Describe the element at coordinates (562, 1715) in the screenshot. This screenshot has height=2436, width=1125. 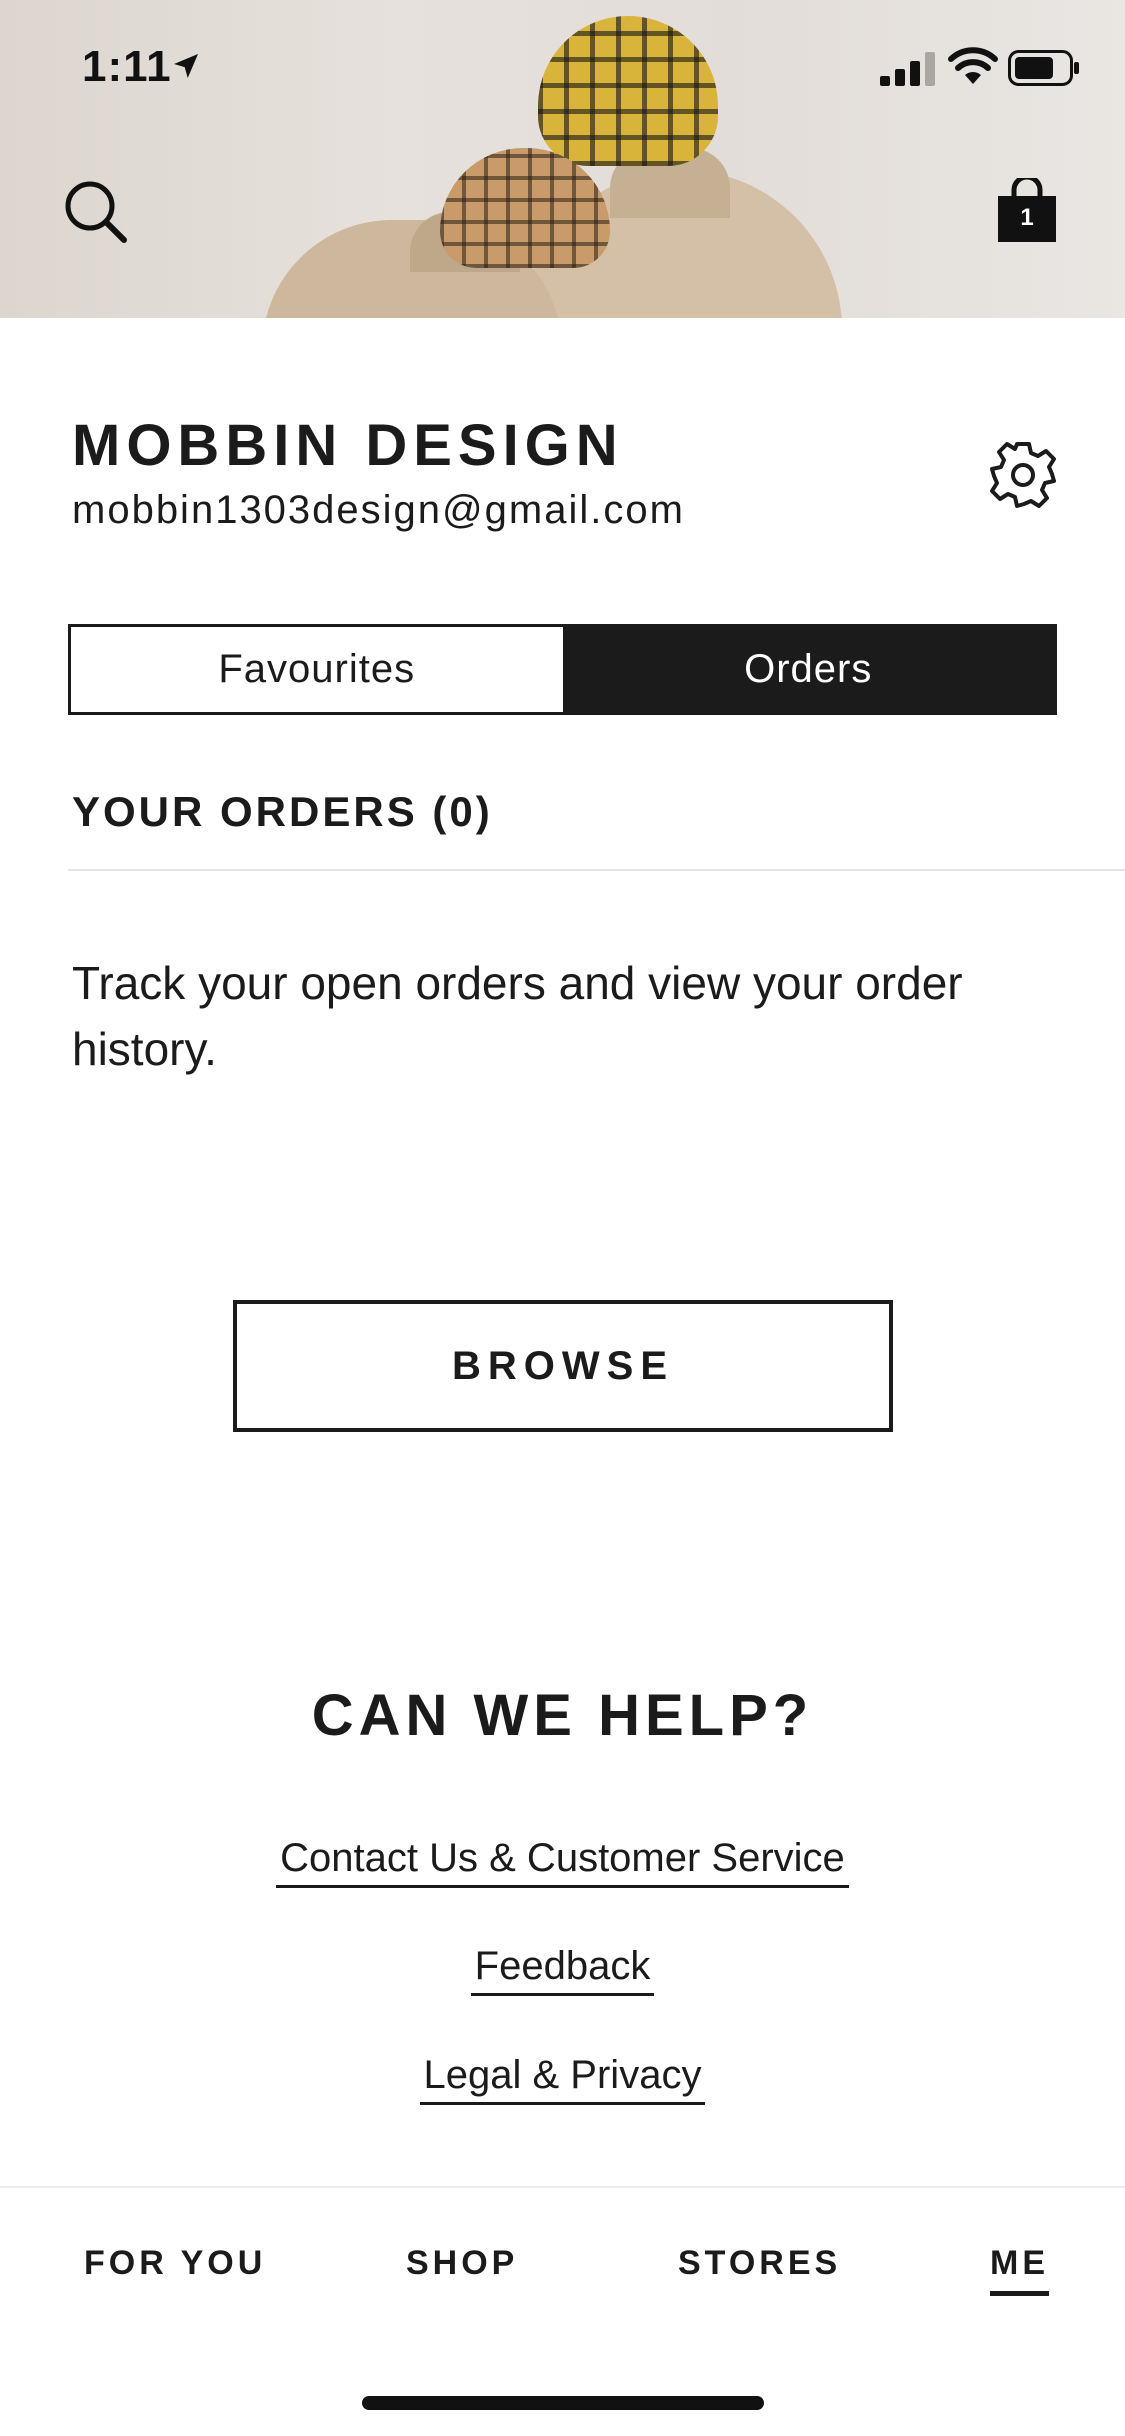
I see `help-title: CAN WE HELP?` at that location.